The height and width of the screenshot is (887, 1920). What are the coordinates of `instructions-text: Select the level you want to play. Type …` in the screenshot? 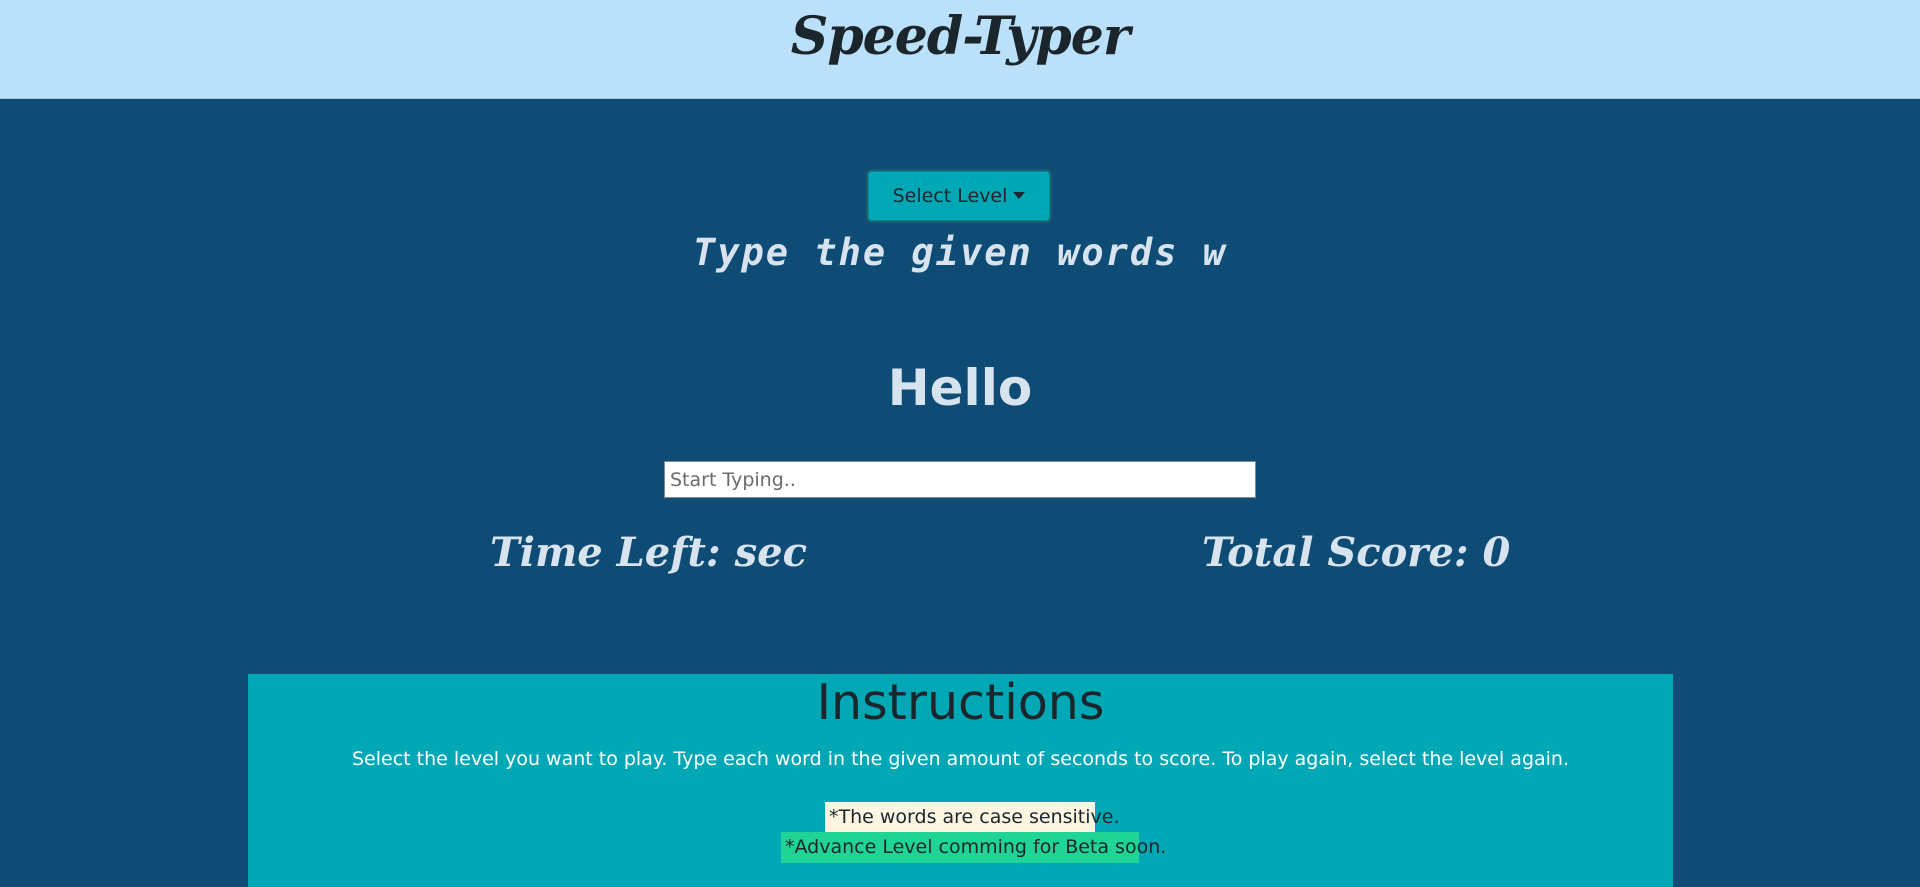 It's located at (960, 759).